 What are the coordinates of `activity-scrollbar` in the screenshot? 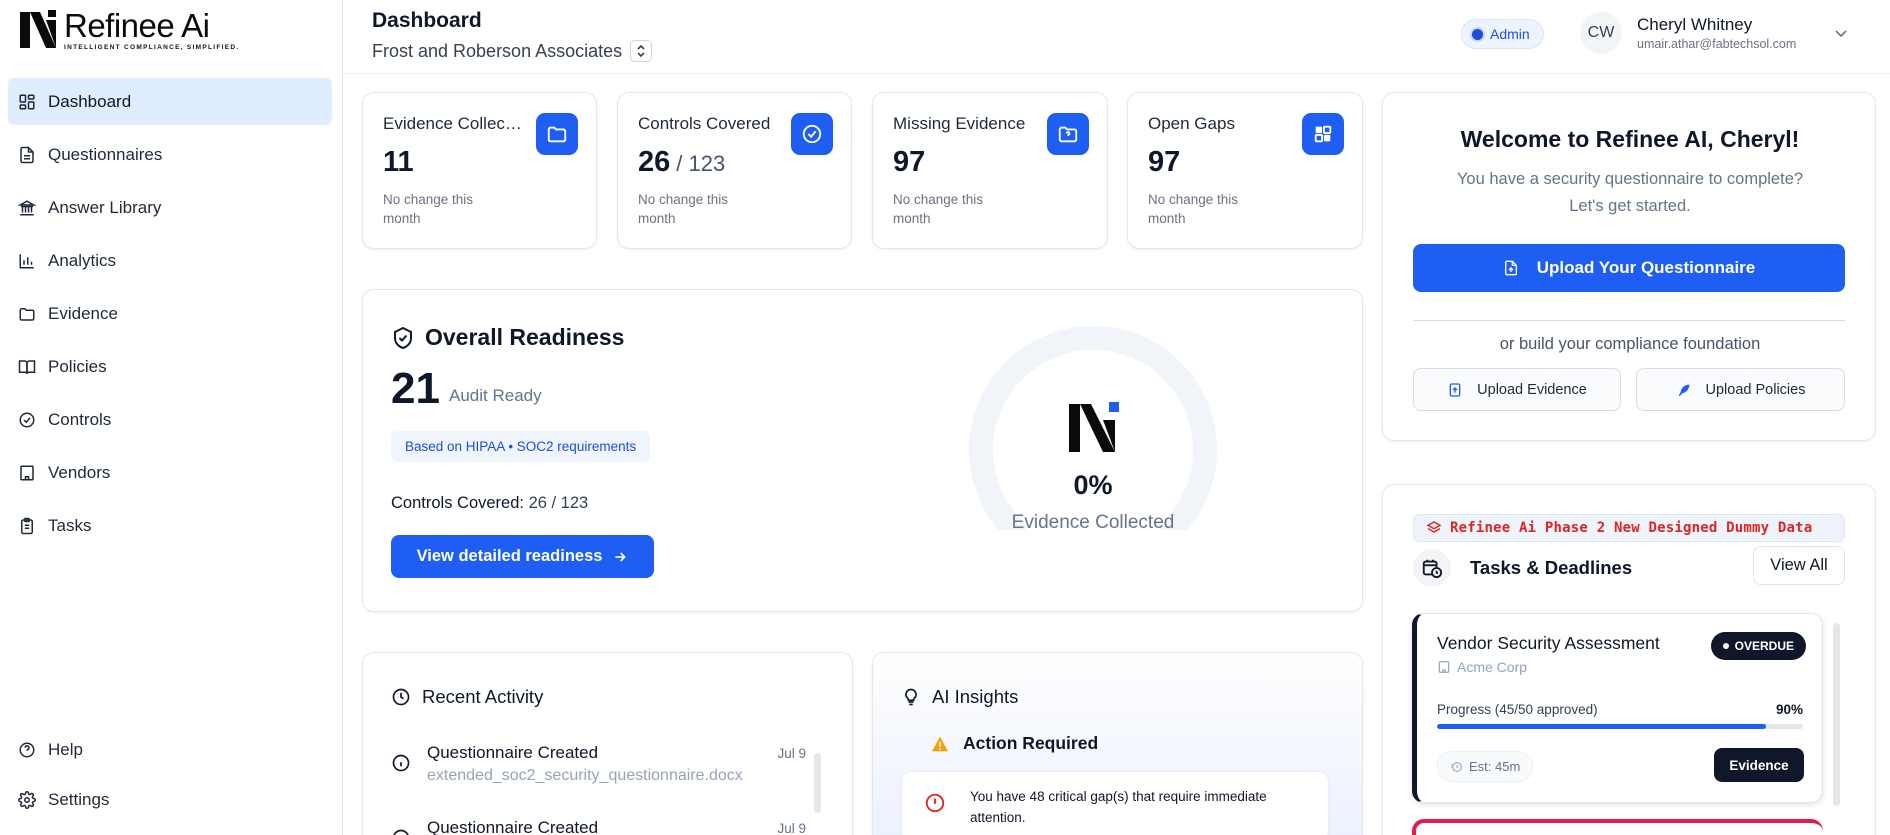 It's located at (817, 783).